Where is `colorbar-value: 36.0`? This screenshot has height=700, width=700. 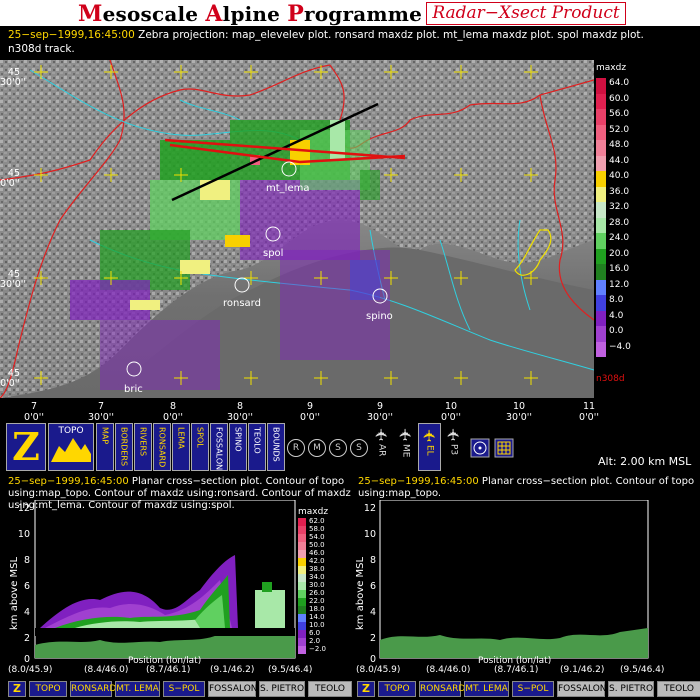
colorbar-value: 36.0 is located at coordinates (619, 191).